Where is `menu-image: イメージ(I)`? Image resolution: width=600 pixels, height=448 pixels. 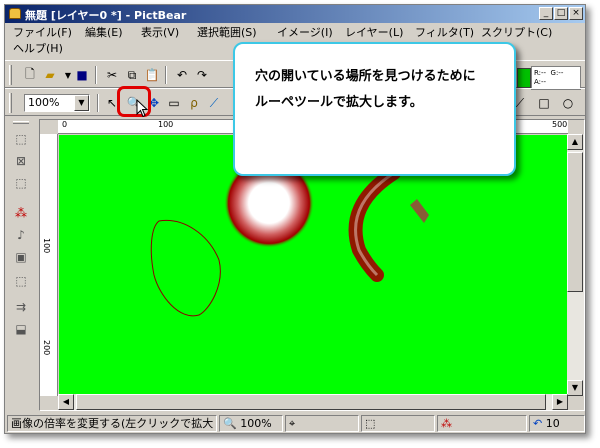 menu-image: イメージ(I) is located at coordinates (305, 33).